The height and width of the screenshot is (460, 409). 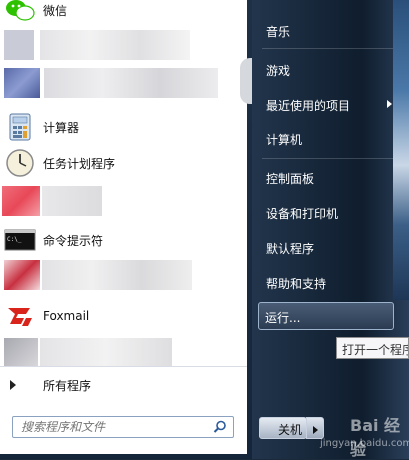 I want to click on right-item-label: 最近使用的项目, so click(x=308, y=106).